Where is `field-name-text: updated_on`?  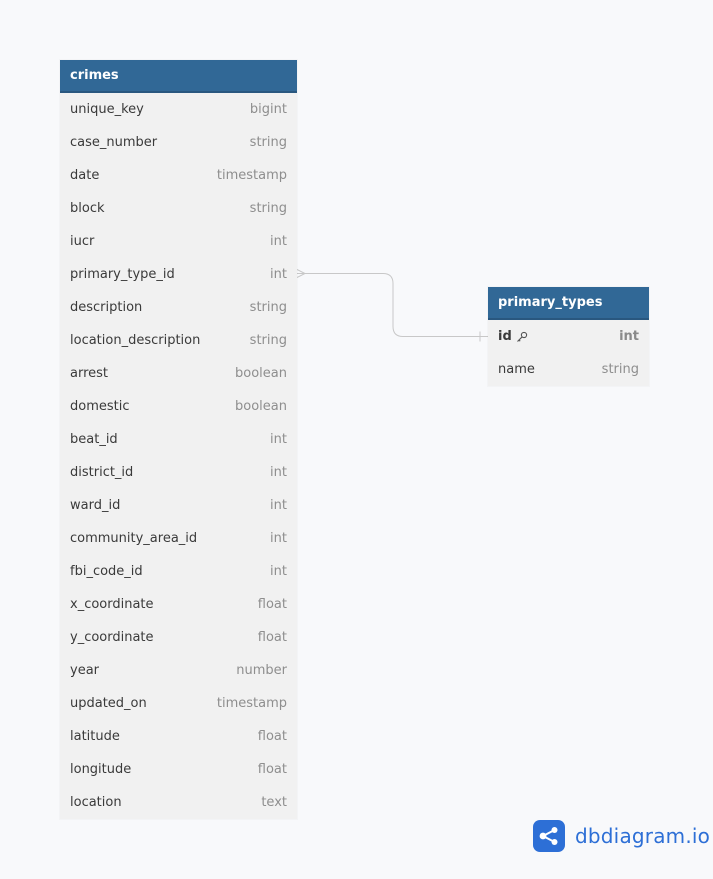 field-name-text: updated_on is located at coordinates (108, 703).